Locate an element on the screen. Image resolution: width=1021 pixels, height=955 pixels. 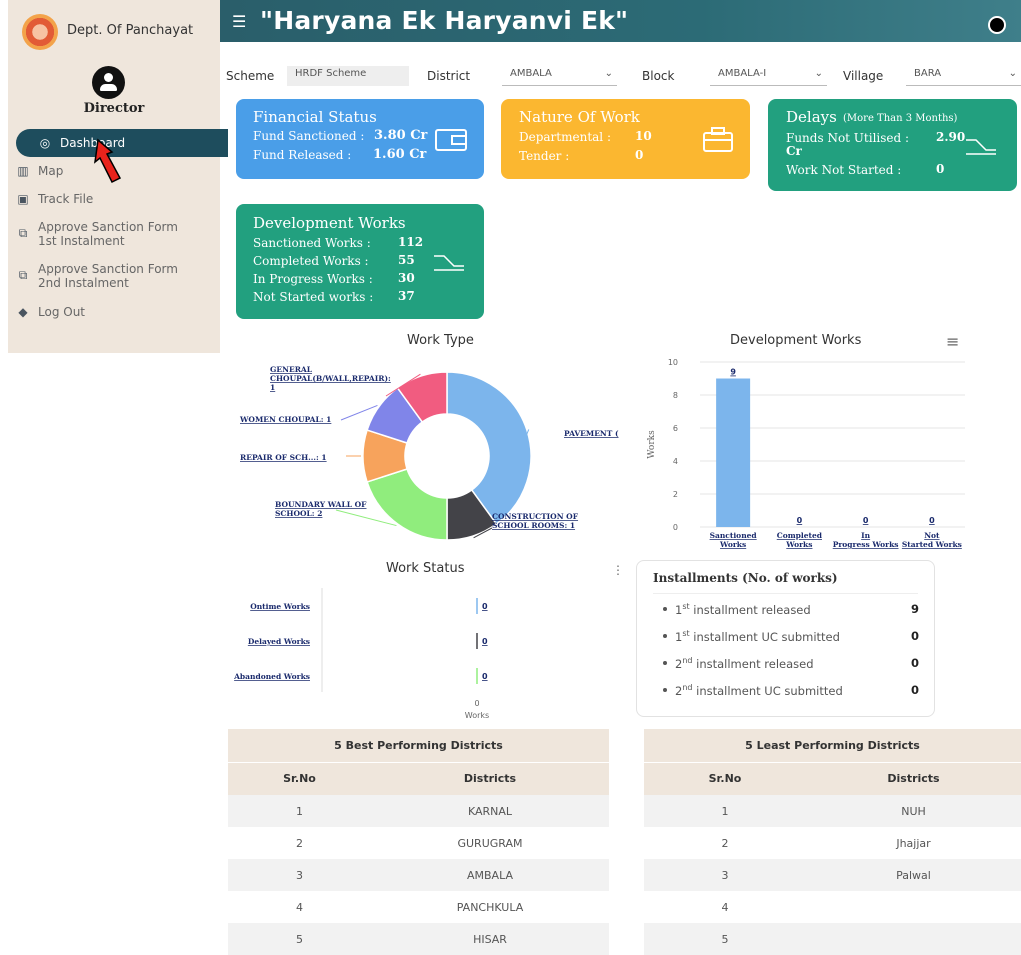
departmental-value: 10 is located at coordinates (643, 136).